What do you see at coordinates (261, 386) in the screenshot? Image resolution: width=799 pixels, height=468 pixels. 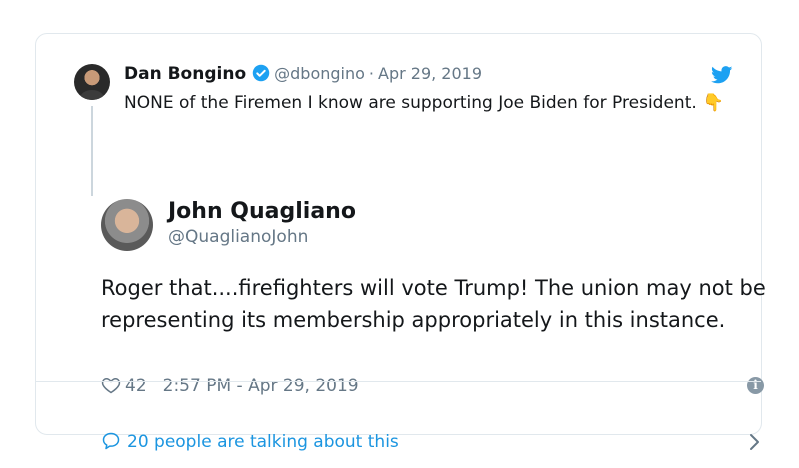 I see `tweet-timestamp: 2:57 PM - Apr 29, 2019` at bounding box center [261, 386].